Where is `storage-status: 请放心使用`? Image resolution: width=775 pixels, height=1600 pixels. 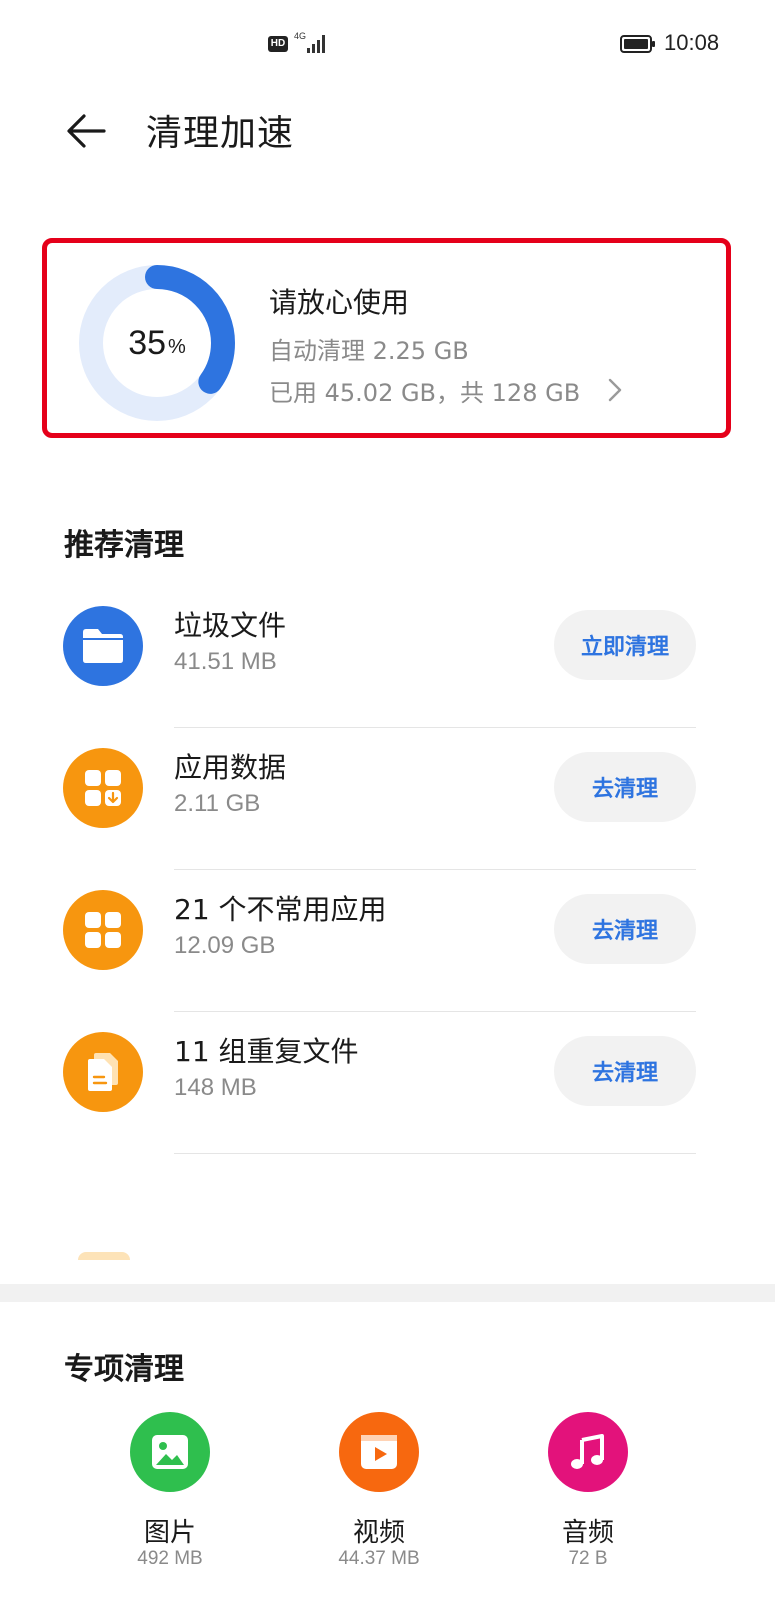
storage-status: 请放心使用 is located at coordinates (339, 302).